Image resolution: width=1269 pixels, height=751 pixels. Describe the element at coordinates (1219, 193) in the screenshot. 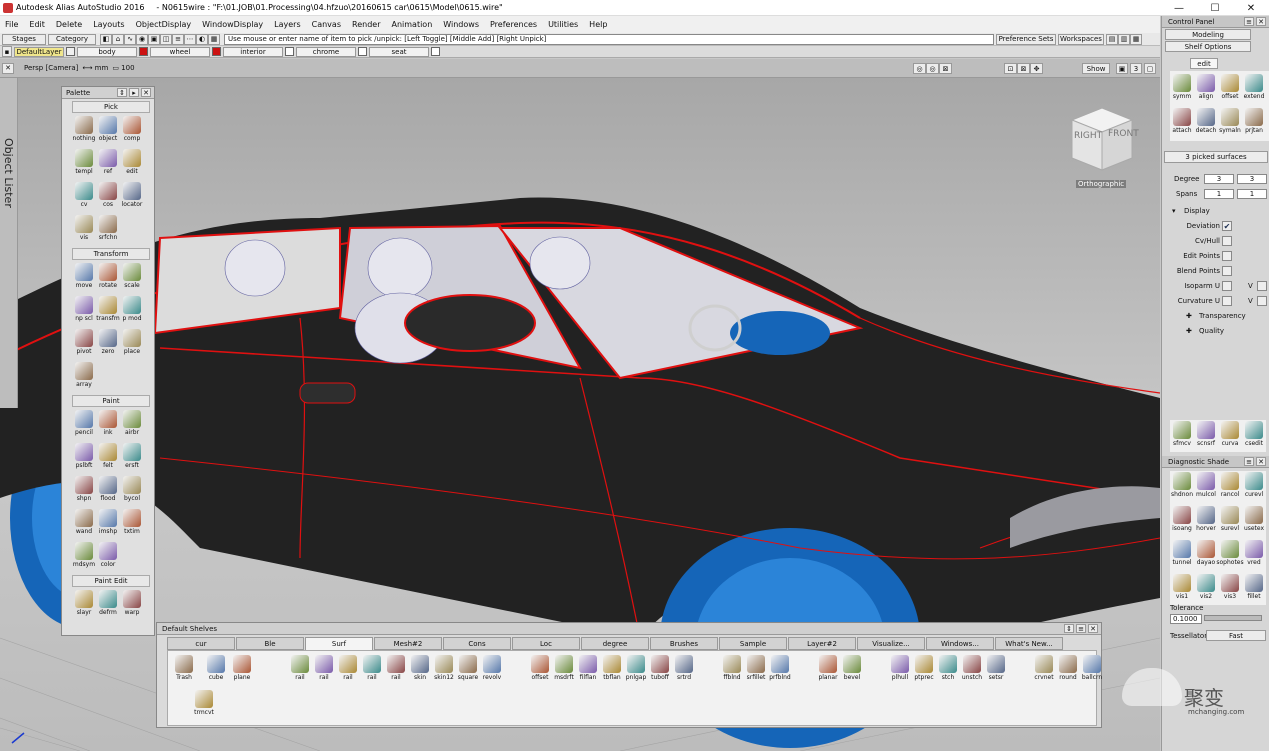

I see `spans-u-input: 1` at that location.